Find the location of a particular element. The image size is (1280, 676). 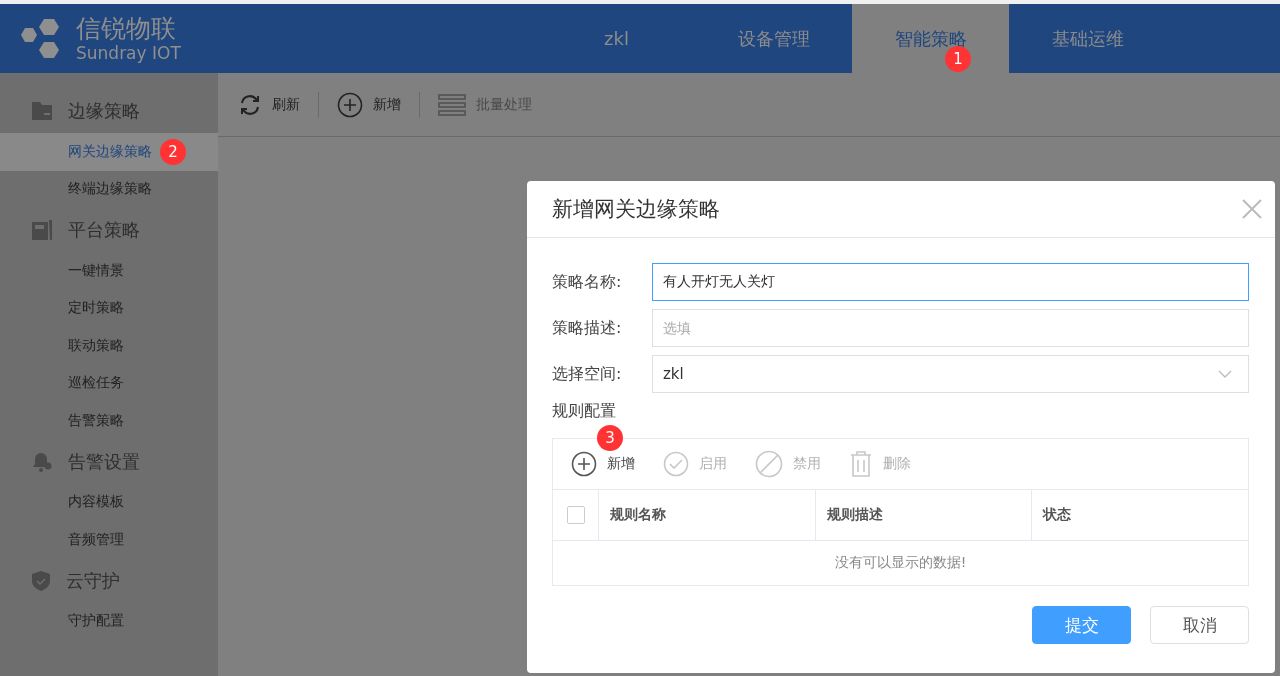

section-title: 规则配置 is located at coordinates (584, 411).